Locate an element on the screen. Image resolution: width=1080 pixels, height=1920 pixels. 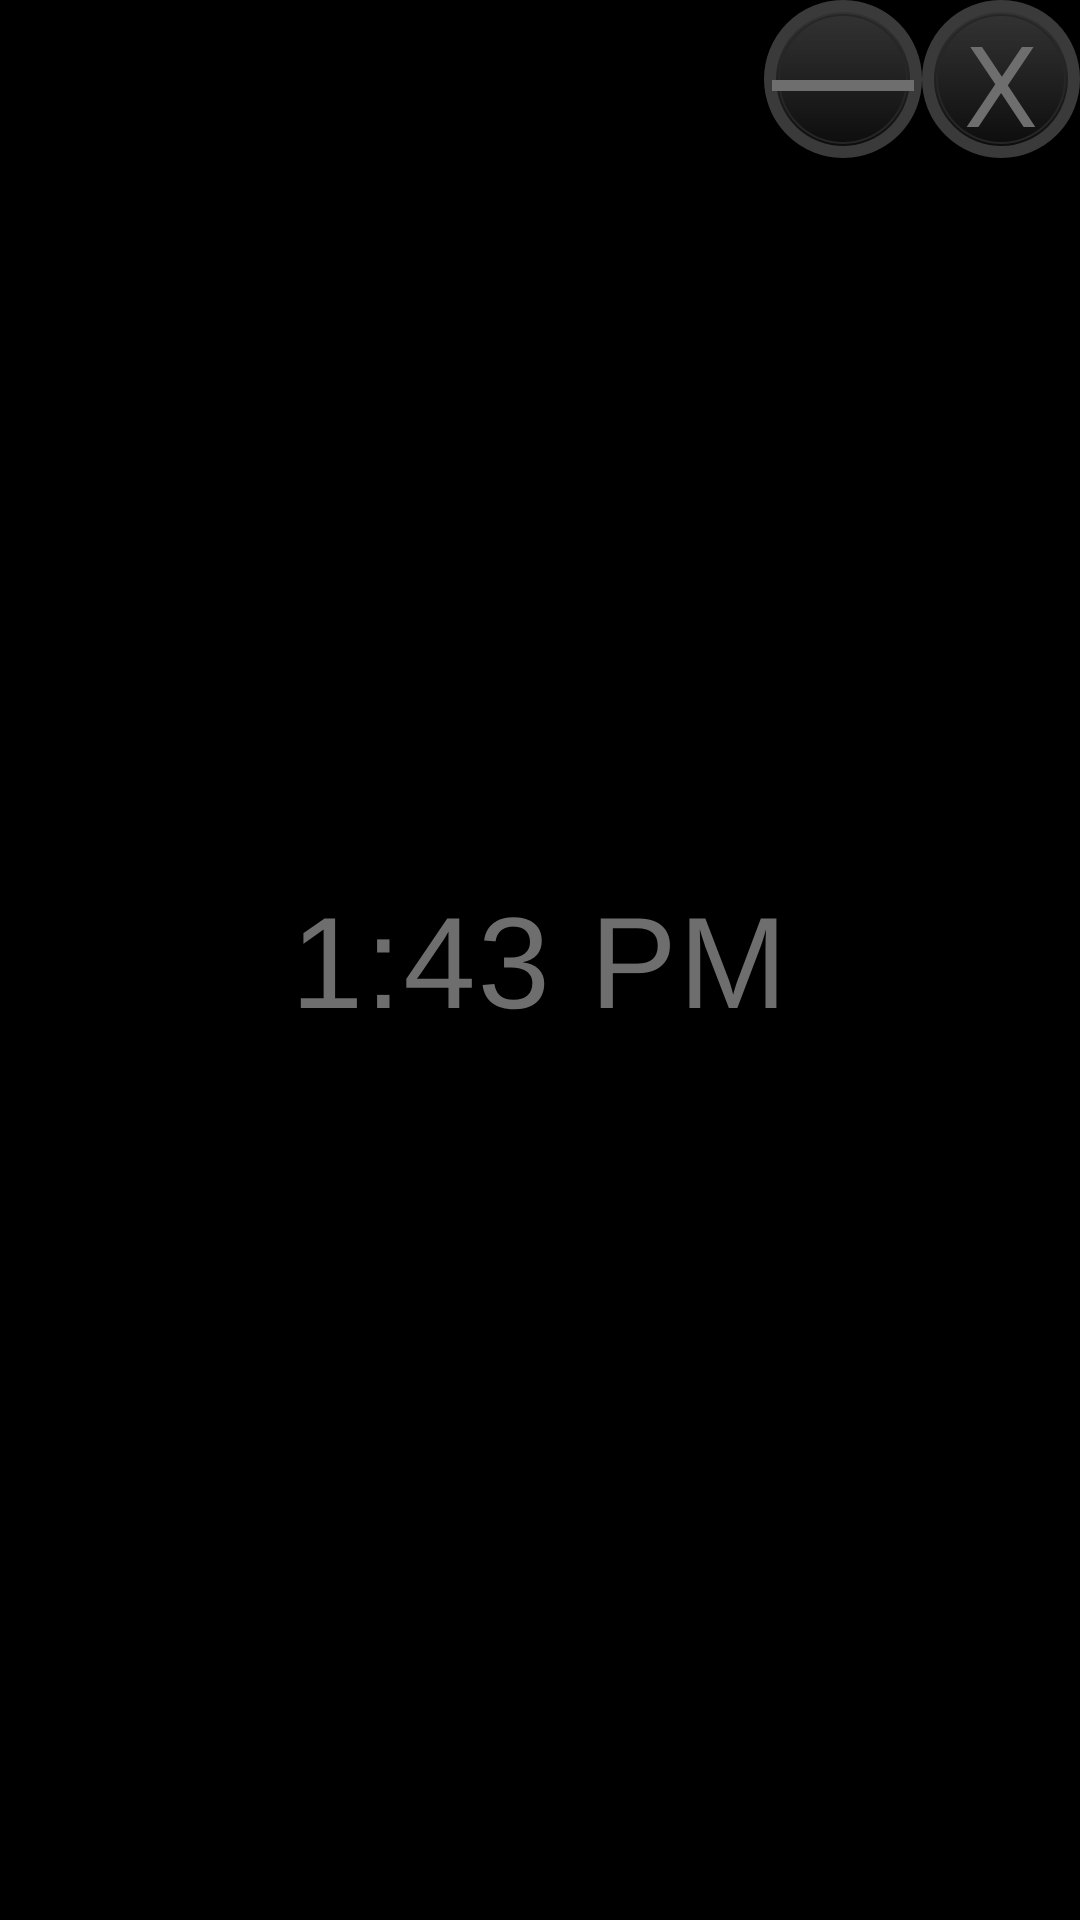
close-button: X is located at coordinates (1001, 79).